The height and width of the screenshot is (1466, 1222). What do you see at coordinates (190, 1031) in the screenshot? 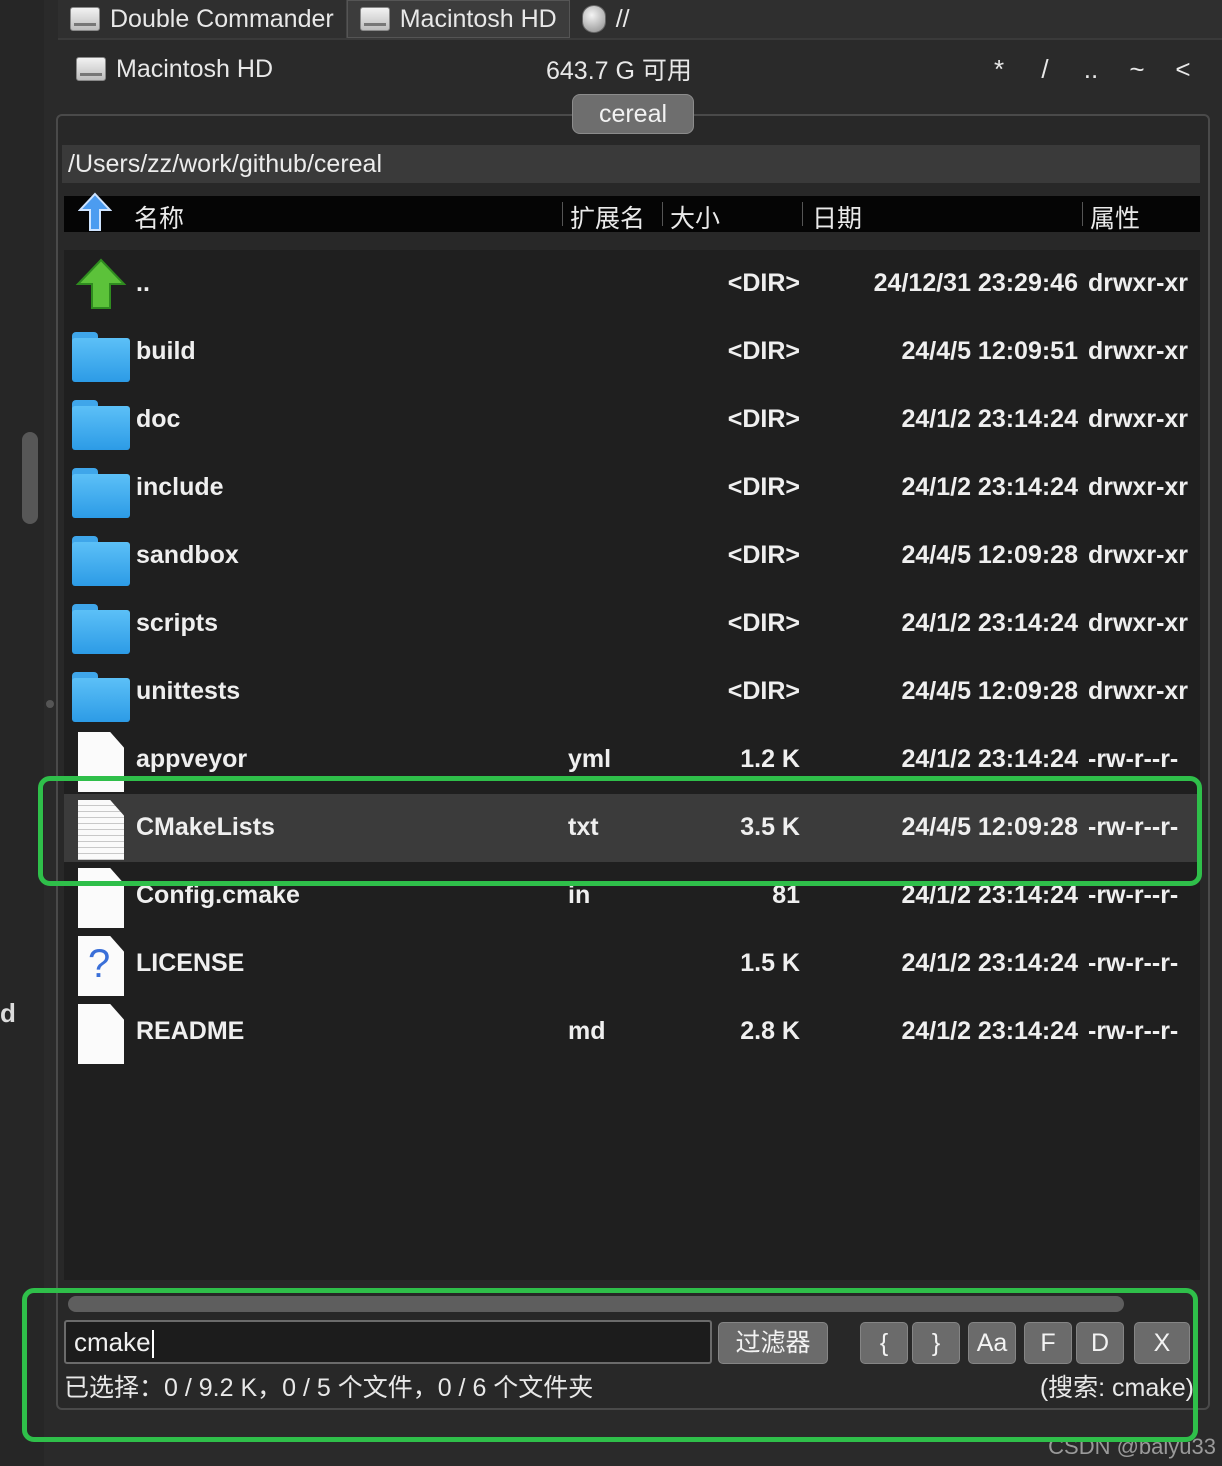
I see `file-name: README` at bounding box center [190, 1031].